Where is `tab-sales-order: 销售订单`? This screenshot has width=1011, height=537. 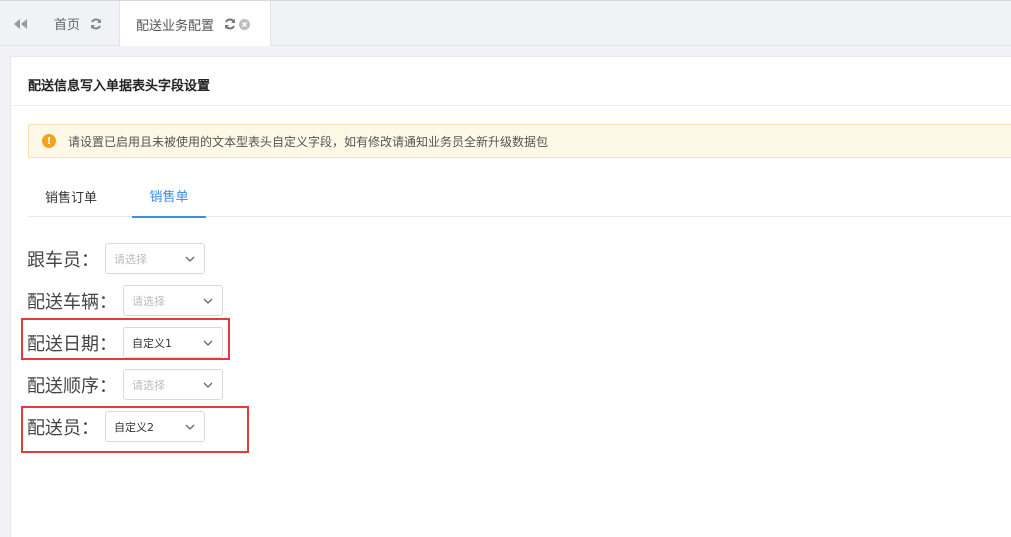 tab-sales-order: 销售订单 is located at coordinates (71, 196).